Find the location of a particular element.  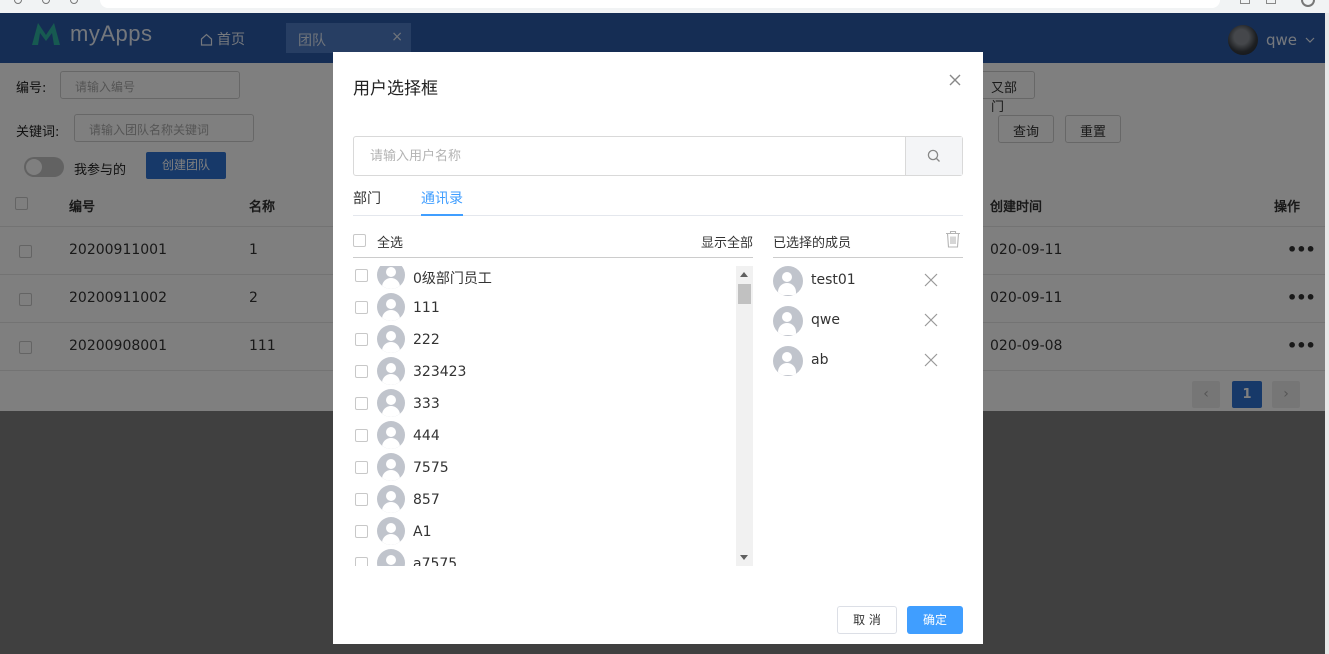

user-list-scrollbar is located at coordinates (744, 416).